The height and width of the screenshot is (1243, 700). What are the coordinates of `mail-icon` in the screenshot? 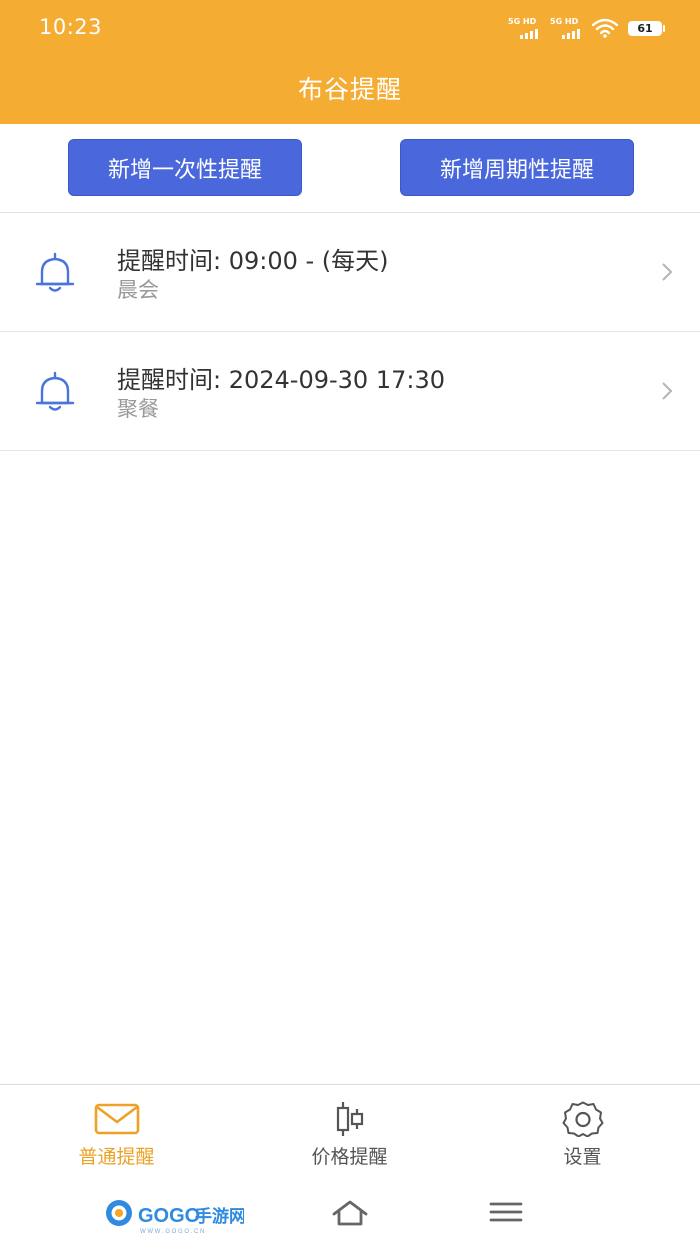 It's located at (116, 1119).